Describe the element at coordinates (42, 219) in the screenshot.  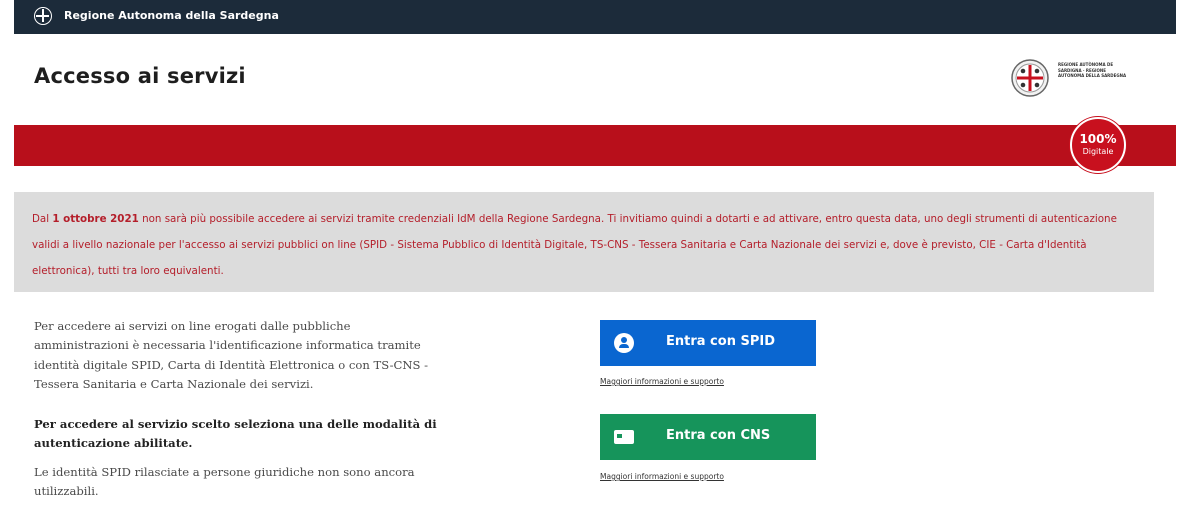
I see `notice-prefix: Dal` at that location.